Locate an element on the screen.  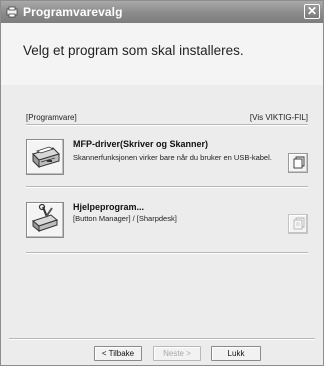
section-divider is located at coordinates (167, 125).